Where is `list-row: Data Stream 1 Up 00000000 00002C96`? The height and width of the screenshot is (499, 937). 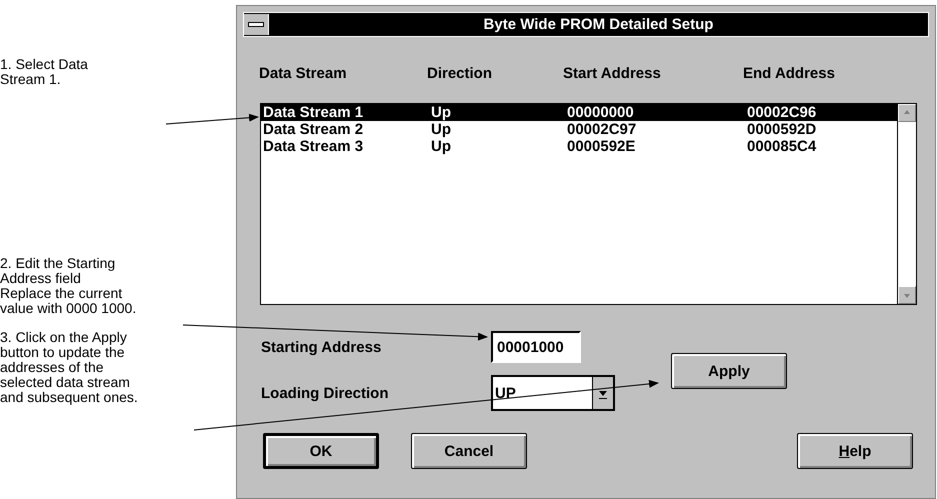
list-row: Data Stream 1 Up 00000000 00002C96 is located at coordinates (579, 112).